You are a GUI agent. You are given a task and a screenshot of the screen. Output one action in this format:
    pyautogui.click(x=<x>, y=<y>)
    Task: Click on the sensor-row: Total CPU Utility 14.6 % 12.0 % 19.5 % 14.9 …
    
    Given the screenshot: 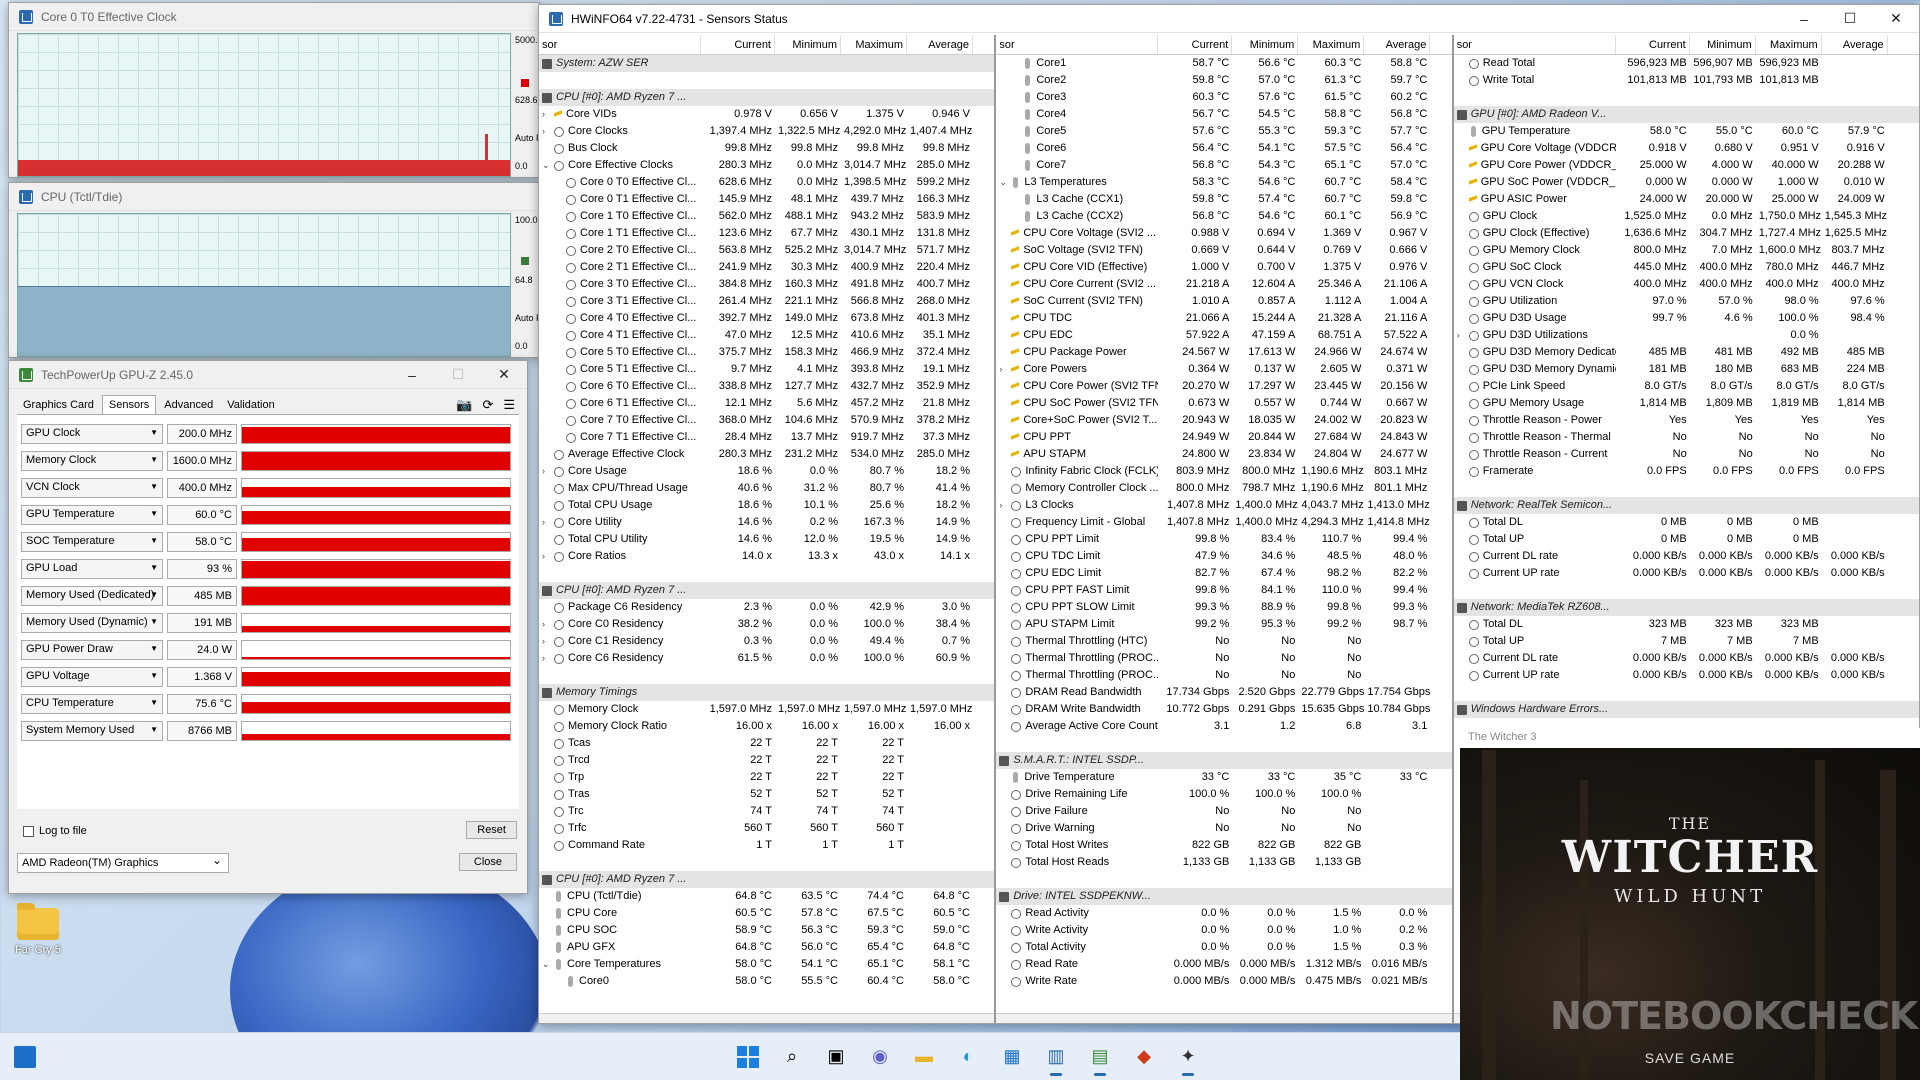 What is the action you would take?
    pyautogui.click(x=766, y=539)
    